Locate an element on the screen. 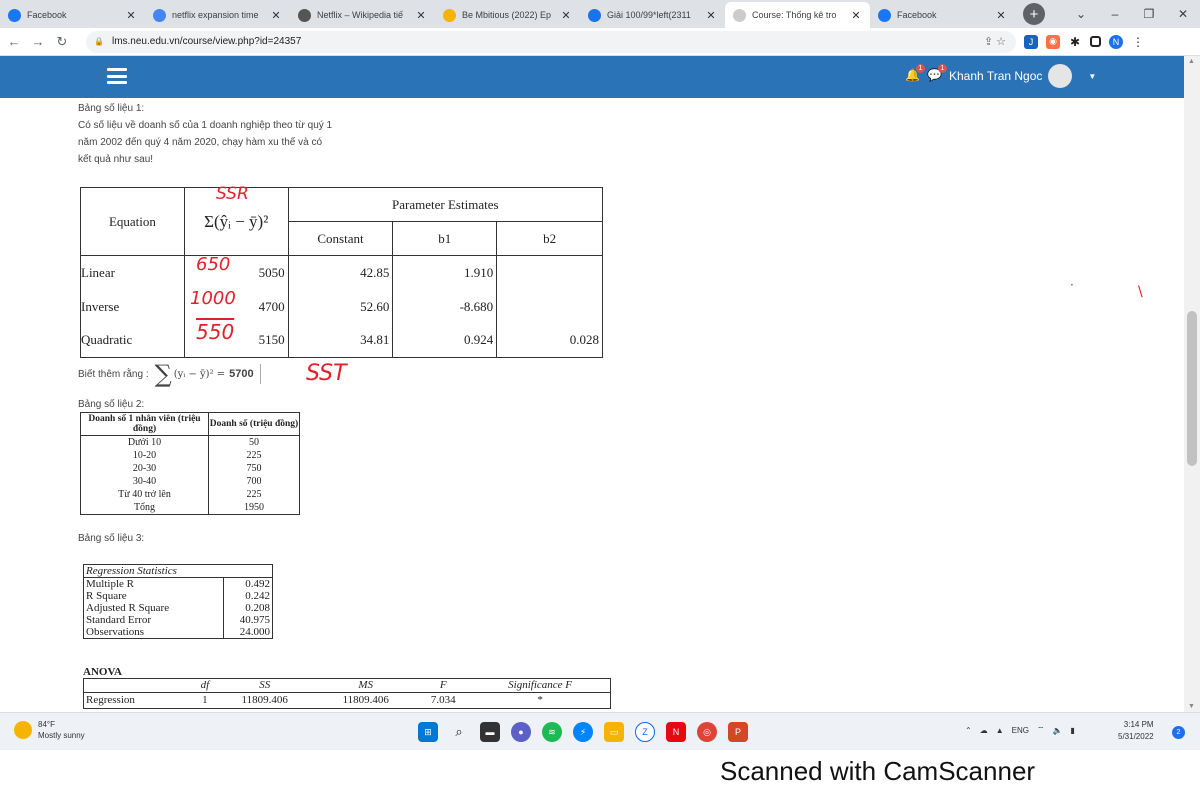 This screenshot has height=798, width=1200. reading-list-icon is located at coordinates (1095, 41).